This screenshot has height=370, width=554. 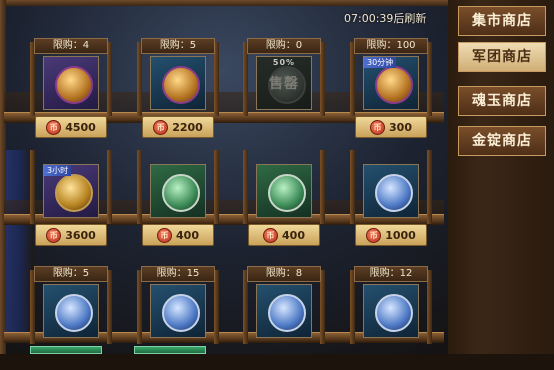 What do you see at coordinates (80, 235) in the screenshot?
I see `price-value: 3600` at bounding box center [80, 235].